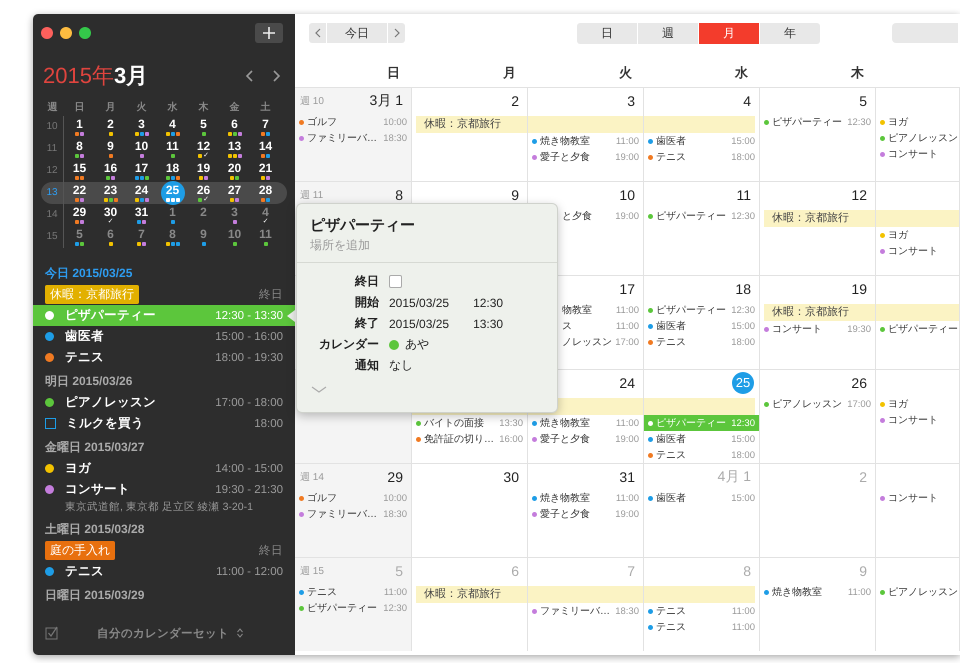 This screenshot has height=663, width=960. I want to click on event-title: と夕食, so click(577, 216).